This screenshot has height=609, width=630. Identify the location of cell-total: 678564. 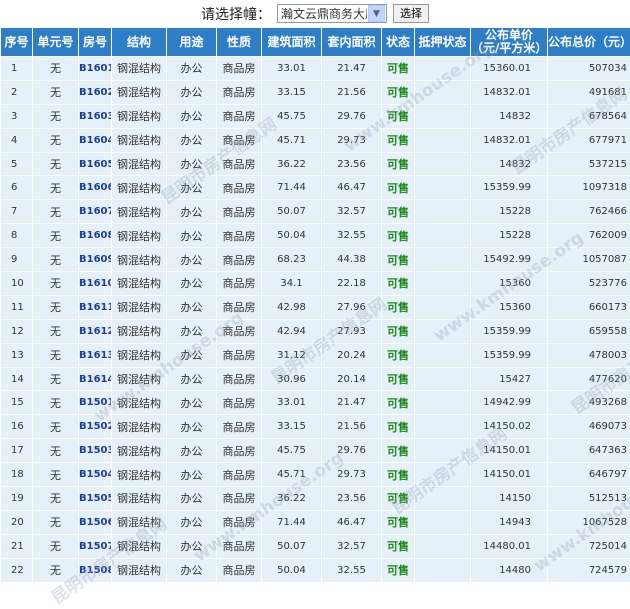
(589, 116).